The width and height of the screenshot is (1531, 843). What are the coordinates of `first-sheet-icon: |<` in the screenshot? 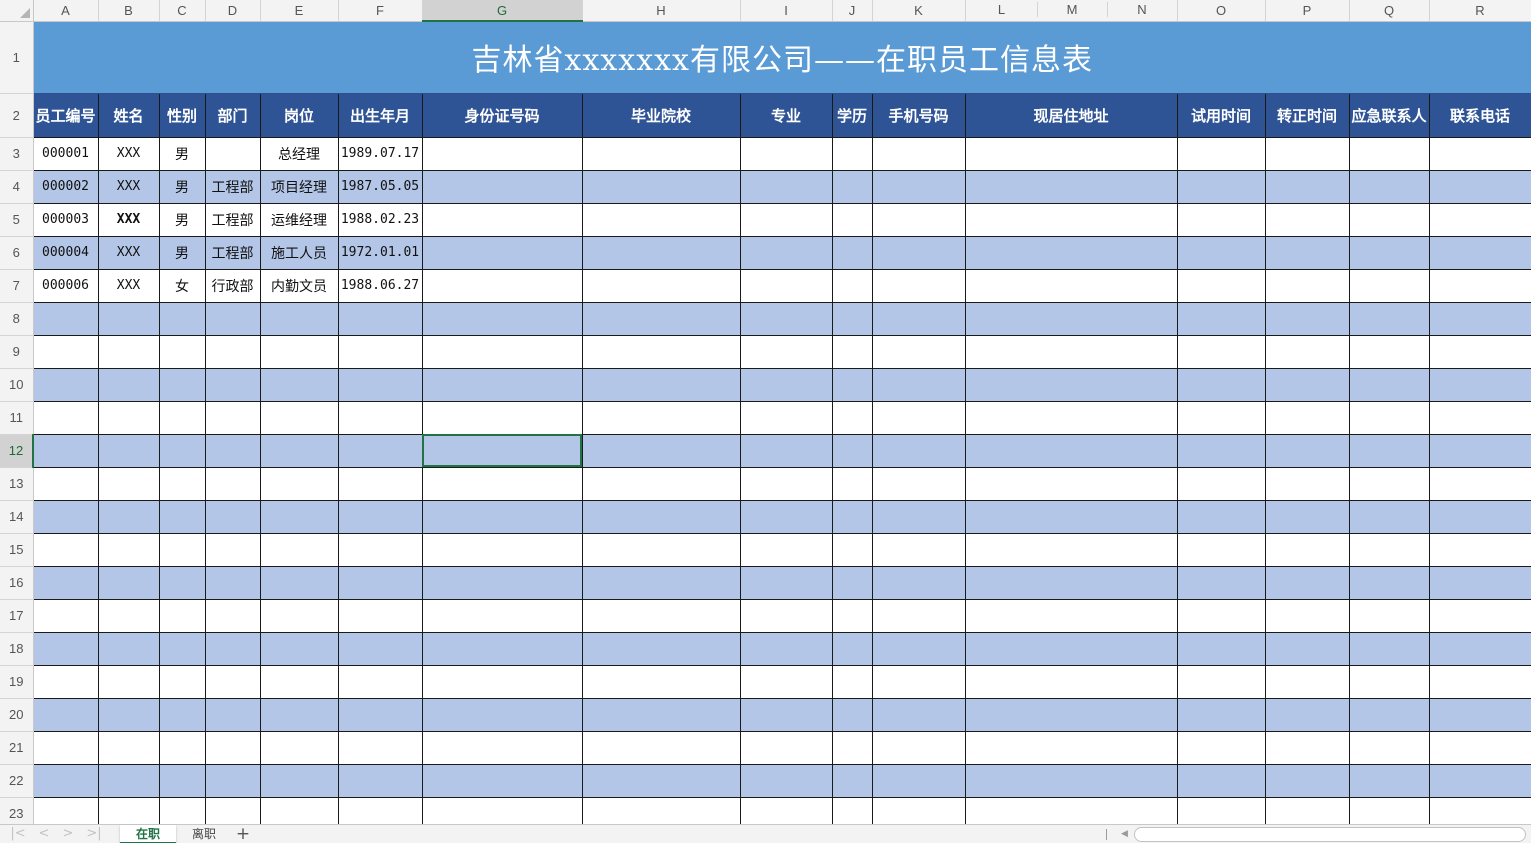 It's located at (18, 834).